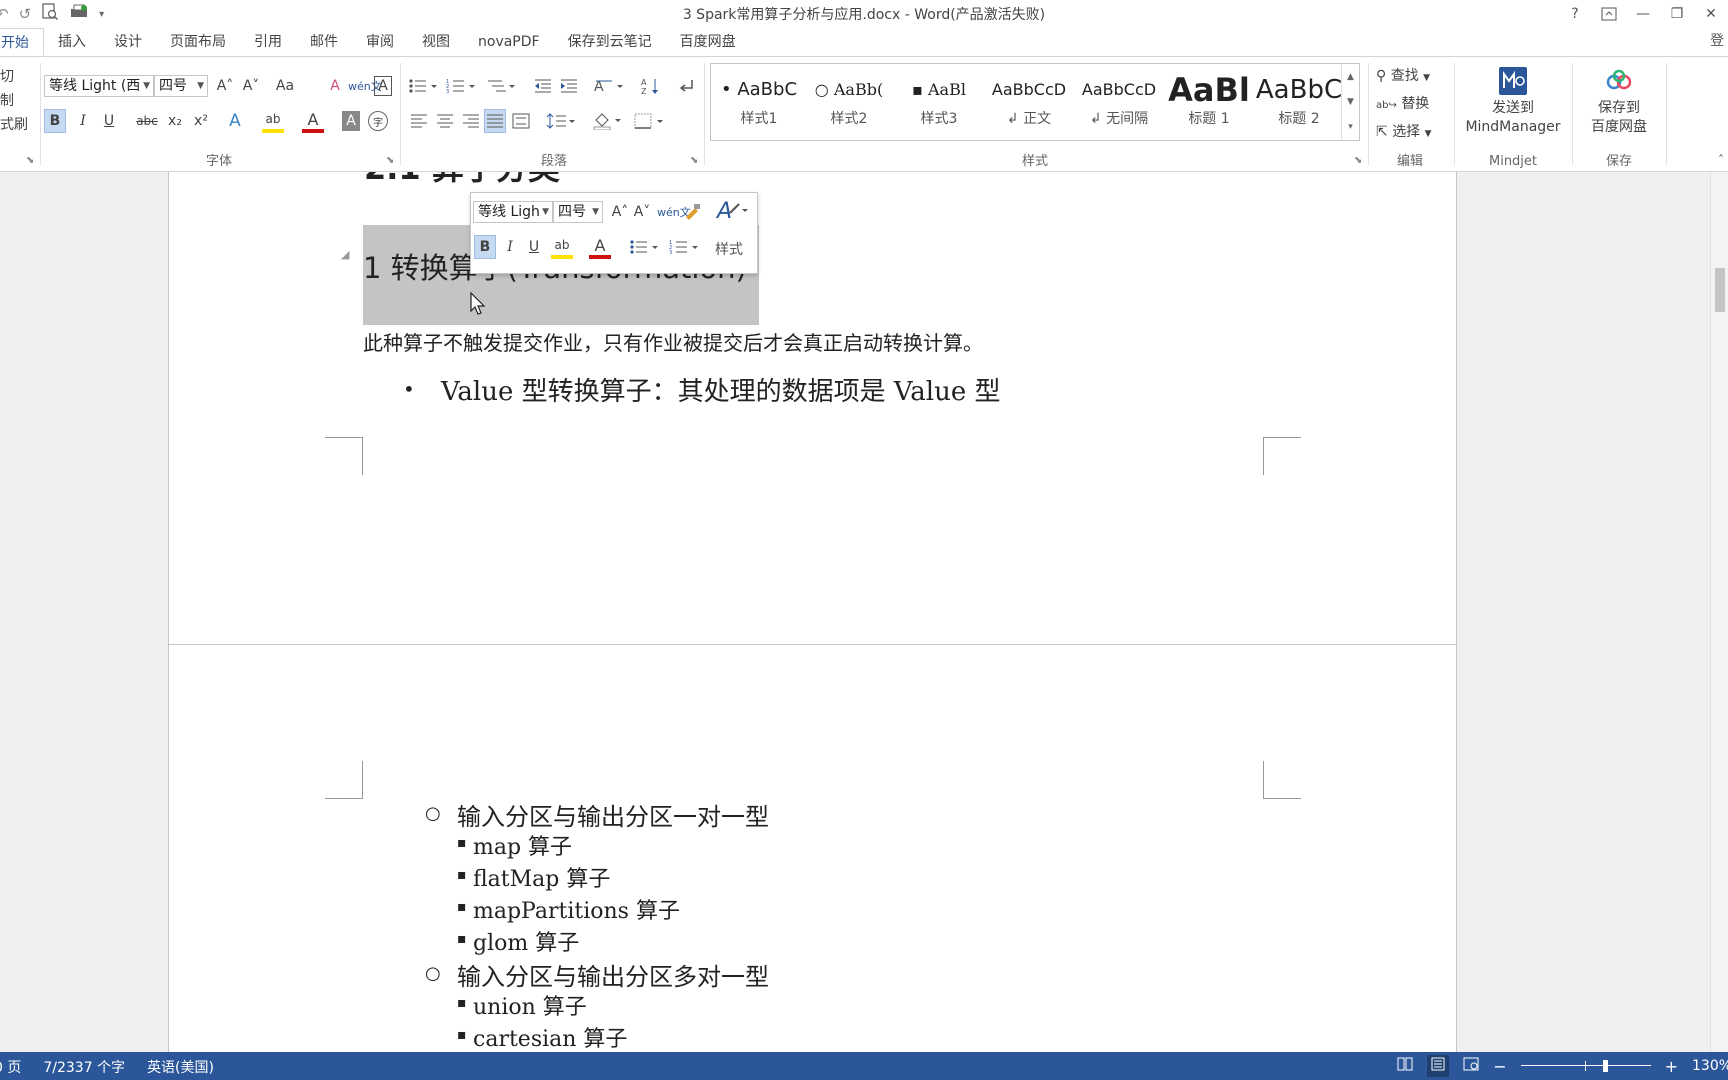 This screenshot has width=1728, height=1080. I want to click on paragraph-intro: 此种算子不触发提交作业，只有作业被提交后才会真正启动转换计算。, so click(673, 341).